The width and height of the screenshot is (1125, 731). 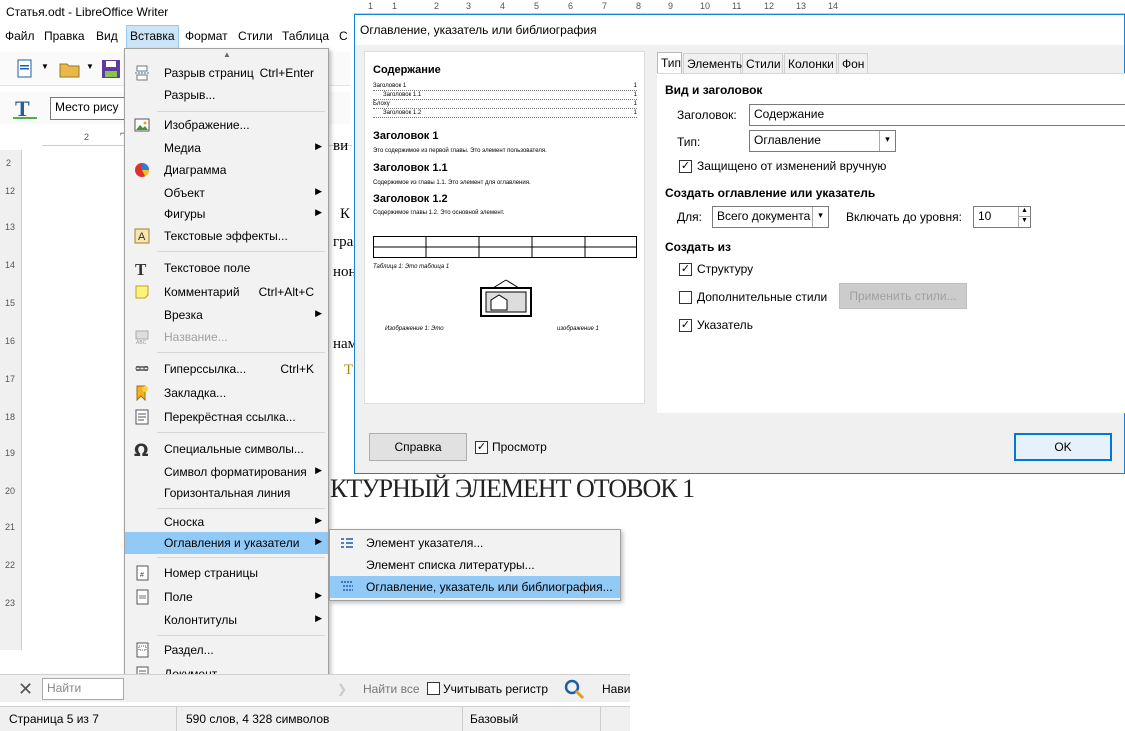 I want to click on ruler-mark: 21, so click(x=10, y=527).